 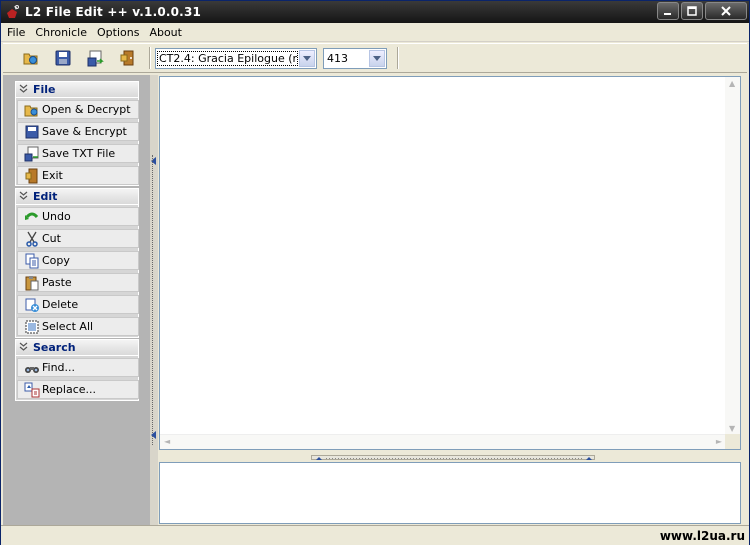 What do you see at coordinates (154, 435) in the screenshot?
I see `collapse-left-arrow-icon` at bounding box center [154, 435].